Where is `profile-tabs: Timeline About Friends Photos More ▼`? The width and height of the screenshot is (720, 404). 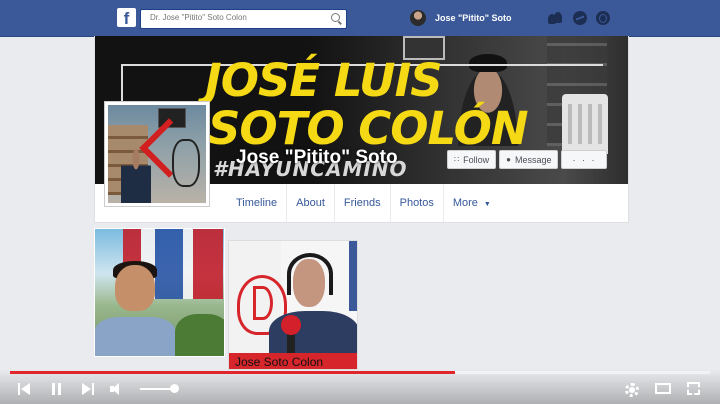 profile-tabs: Timeline About Friends Photos More ▼ is located at coordinates (363, 203).